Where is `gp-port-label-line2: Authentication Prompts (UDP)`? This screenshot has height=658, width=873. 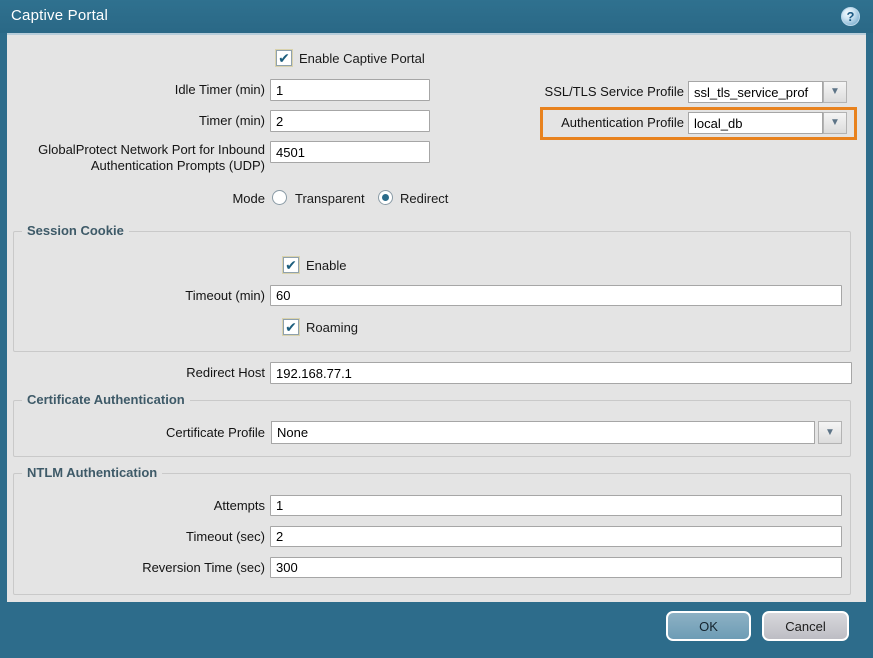
gp-port-label-line2: Authentication Prompts (UDP) is located at coordinates (177, 165).